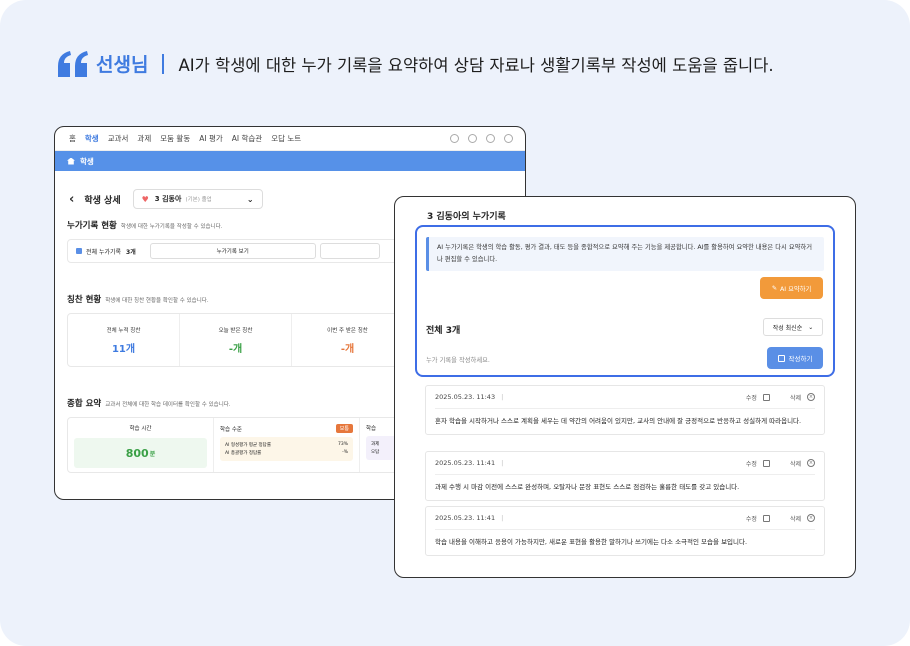 Image resolution: width=910 pixels, height=646 pixels. What do you see at coordinates (443, 331) in the screenshot?
I see `total-count: 전체 3개` at bounding box center [443, 331].